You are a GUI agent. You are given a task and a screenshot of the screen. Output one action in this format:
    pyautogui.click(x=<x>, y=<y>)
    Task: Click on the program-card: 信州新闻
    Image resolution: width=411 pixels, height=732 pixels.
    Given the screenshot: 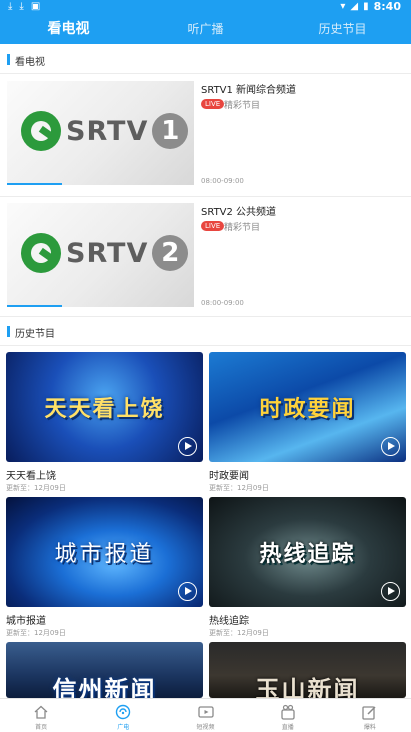 What is the action you would take?
    pyautogui.click(x=104, y=670)
    